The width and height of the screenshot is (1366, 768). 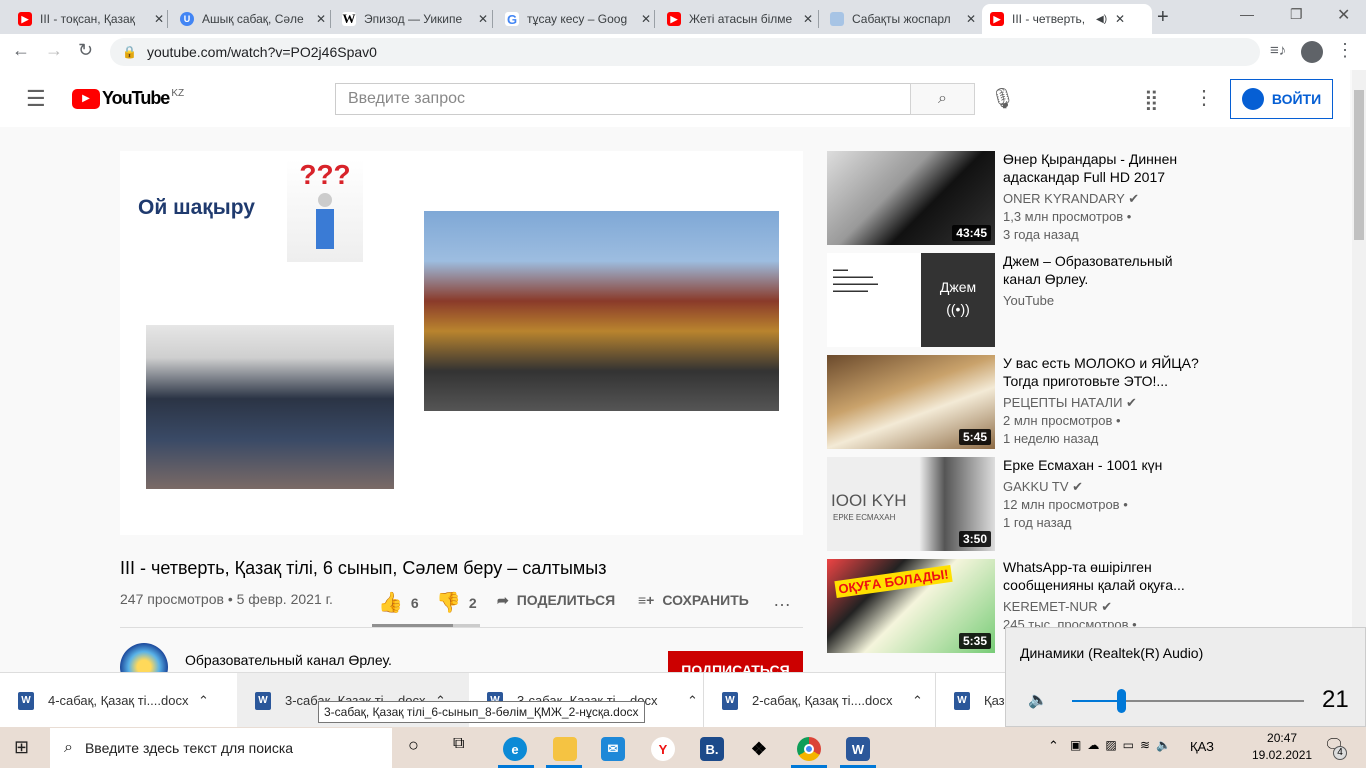 I want to click on youtube-logo: ▶ YouTube KZ, so click(x=128, y=98).